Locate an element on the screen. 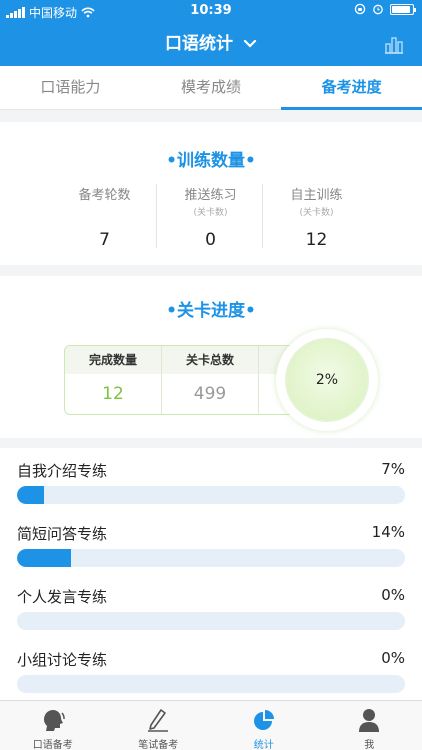 This screenshot has width=422, height=750. progress-percent-circle: 2% is located at coordinates (327, 380).